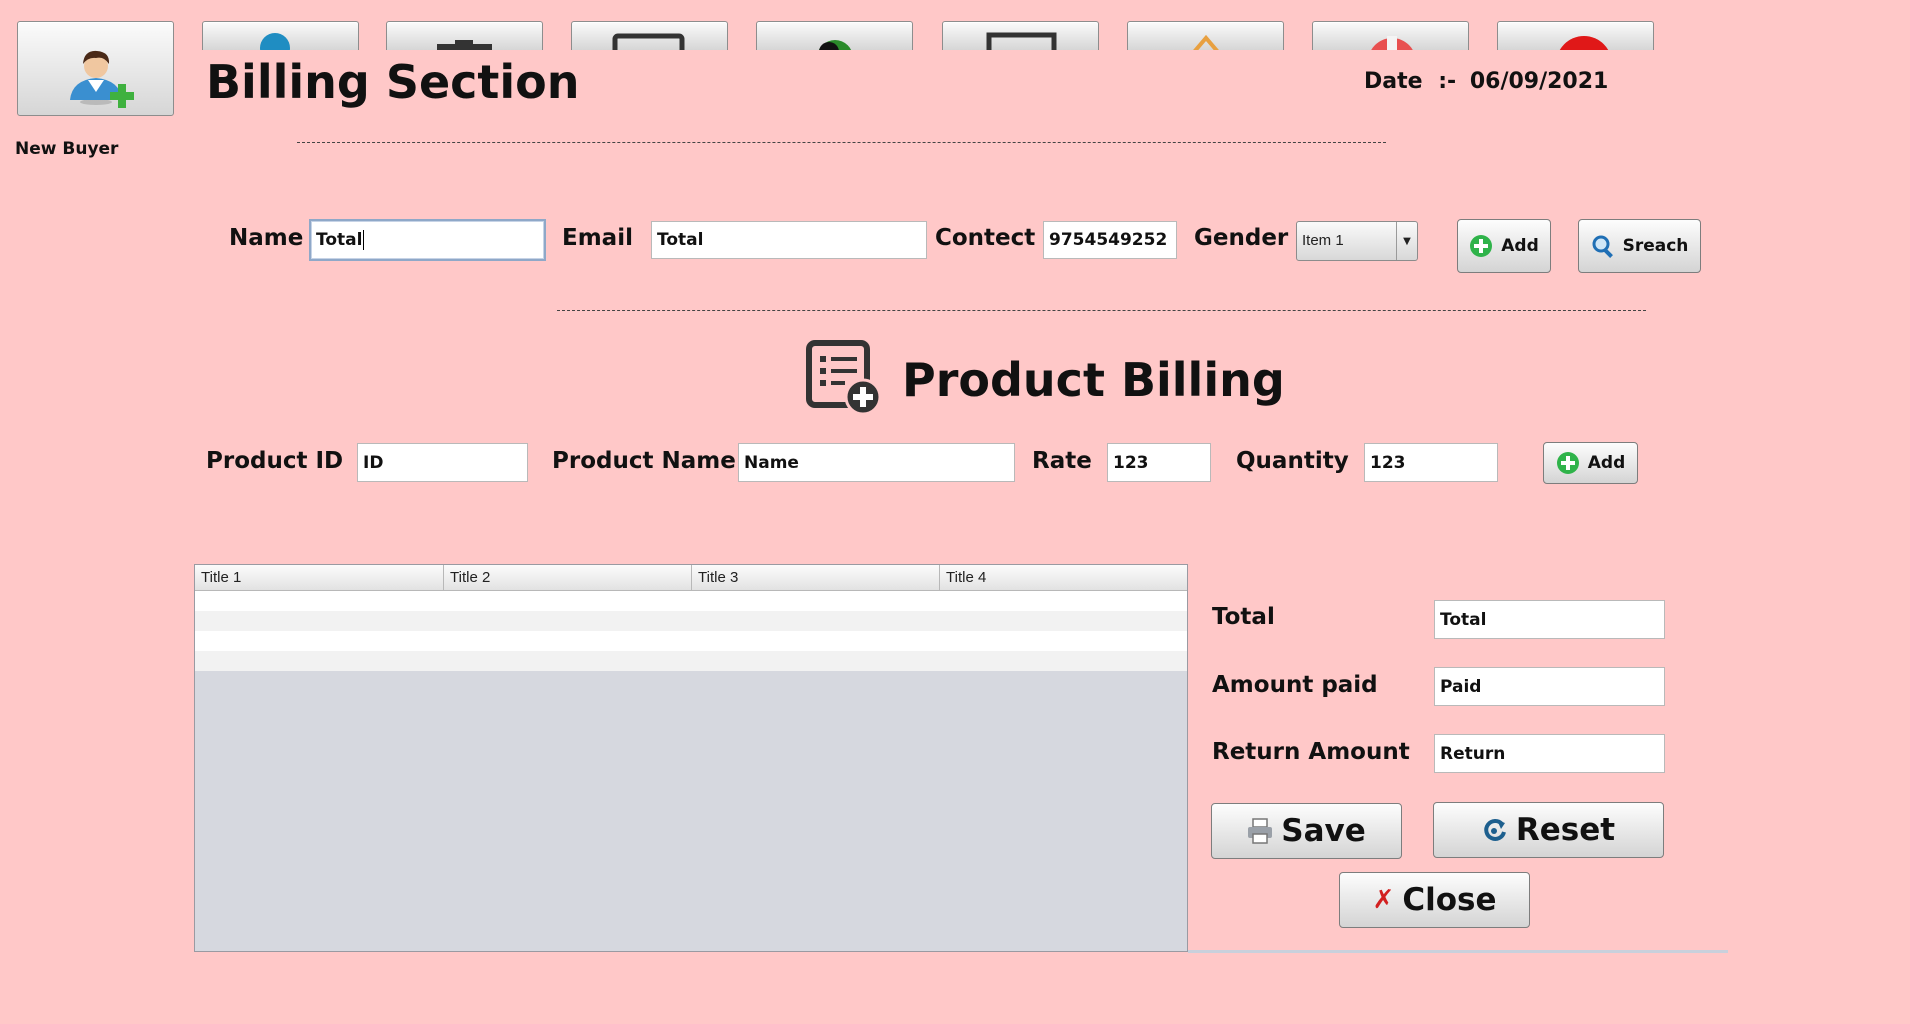 The image size is (1910, 1024). I want to click on amount-paid-label: Amount paid, so click(1295, 685).